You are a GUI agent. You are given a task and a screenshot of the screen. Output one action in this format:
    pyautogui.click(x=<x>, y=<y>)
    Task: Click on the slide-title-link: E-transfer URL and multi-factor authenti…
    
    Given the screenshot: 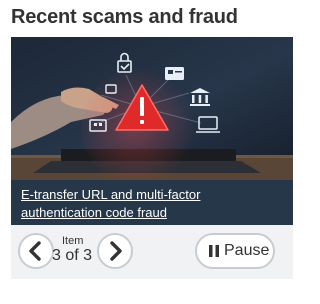 What is the action you would take?
    pyautogui.click(x=152, y=204)
    